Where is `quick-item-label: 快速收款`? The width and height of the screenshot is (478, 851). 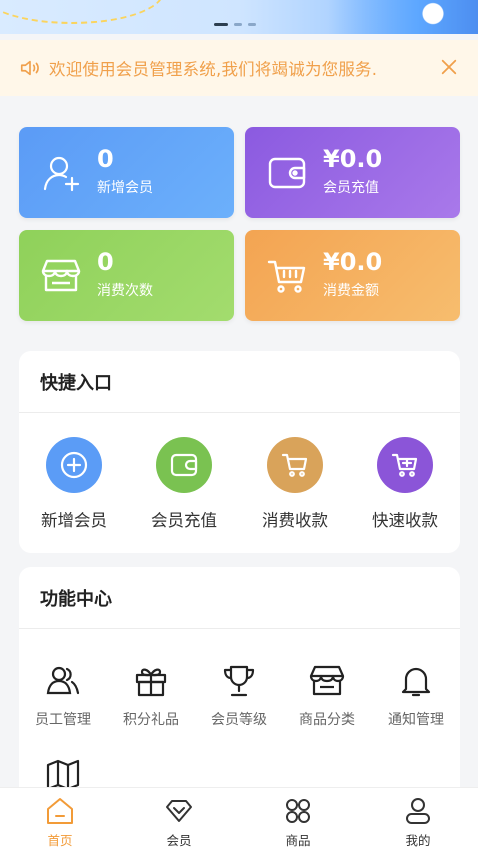
quick-item-label: 快速收款 is located at coordinates (405, 520).